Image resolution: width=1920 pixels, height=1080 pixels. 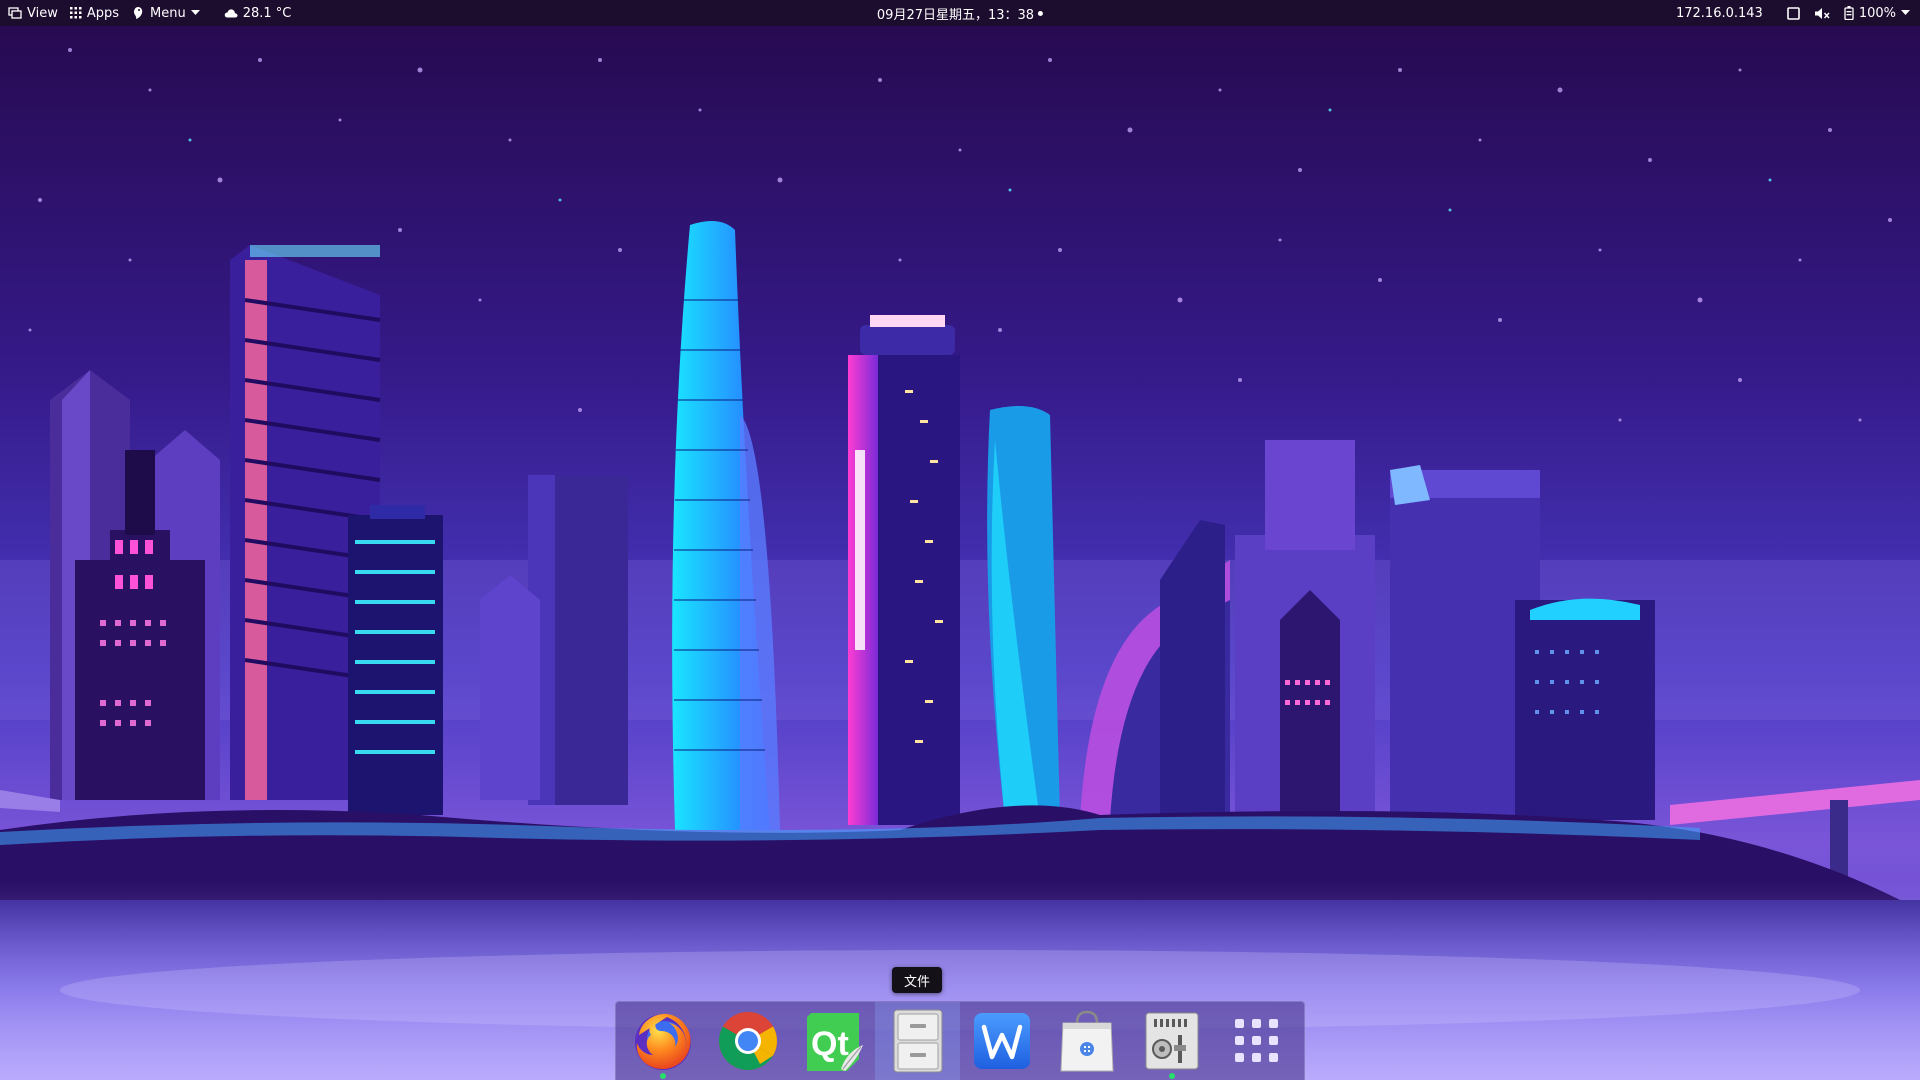 I want to click on volume-muted-icon, so click(x=1822, y=13).